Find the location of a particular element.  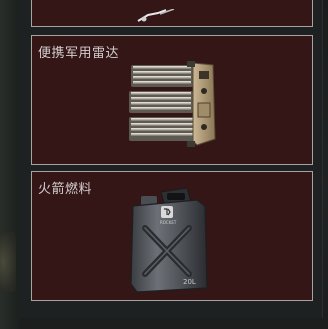

inventory-slot-partial is located at coordinates (172, 13).